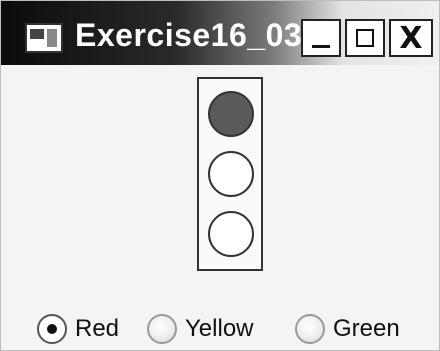  Describe the element at coordinates (97, 329) in the screenshot. I see `radio-red-label: Red` at that location.